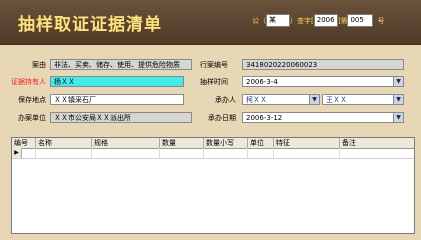 This screenshot has width=421, height=240. I want to click on page-title: 抽样取证证据清单, so click(90, 25).